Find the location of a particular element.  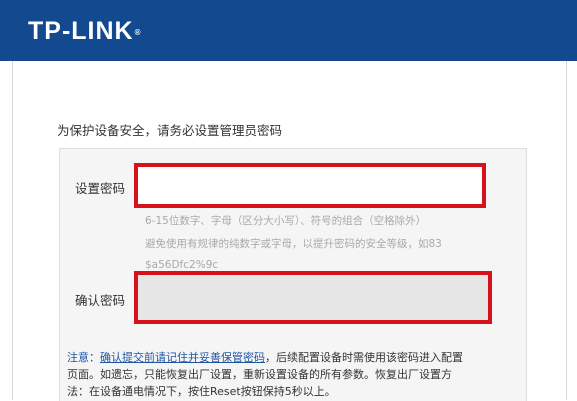

note-line-2: 页面。如遗忘，只能恢复出厂设置，重新设置设备的所有参数。恢复出厂设置方 is located at coordinates (259, 374).